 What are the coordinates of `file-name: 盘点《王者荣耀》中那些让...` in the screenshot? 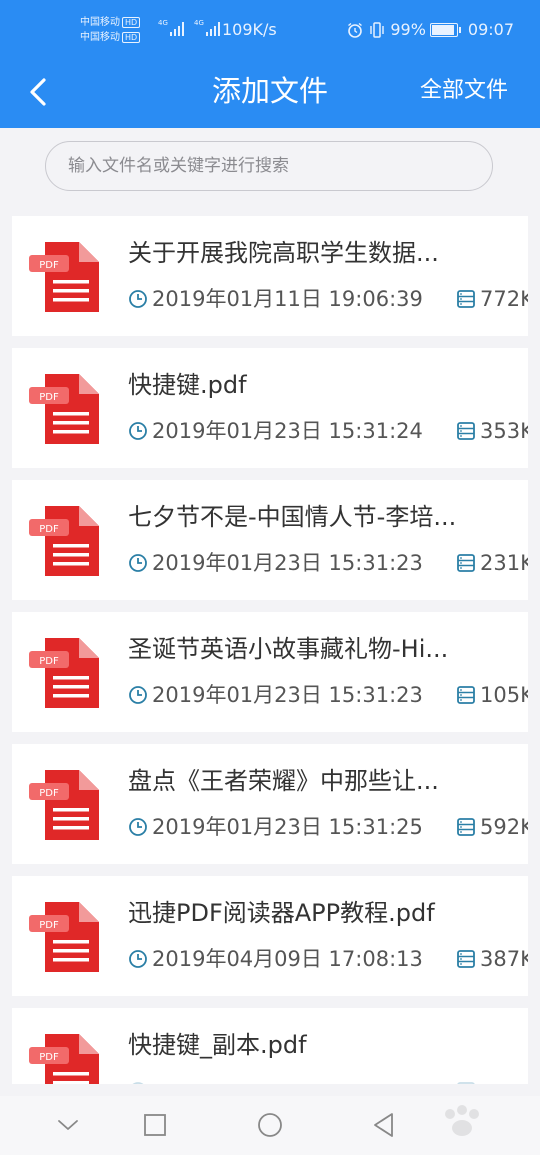 It's located at (283, 781).